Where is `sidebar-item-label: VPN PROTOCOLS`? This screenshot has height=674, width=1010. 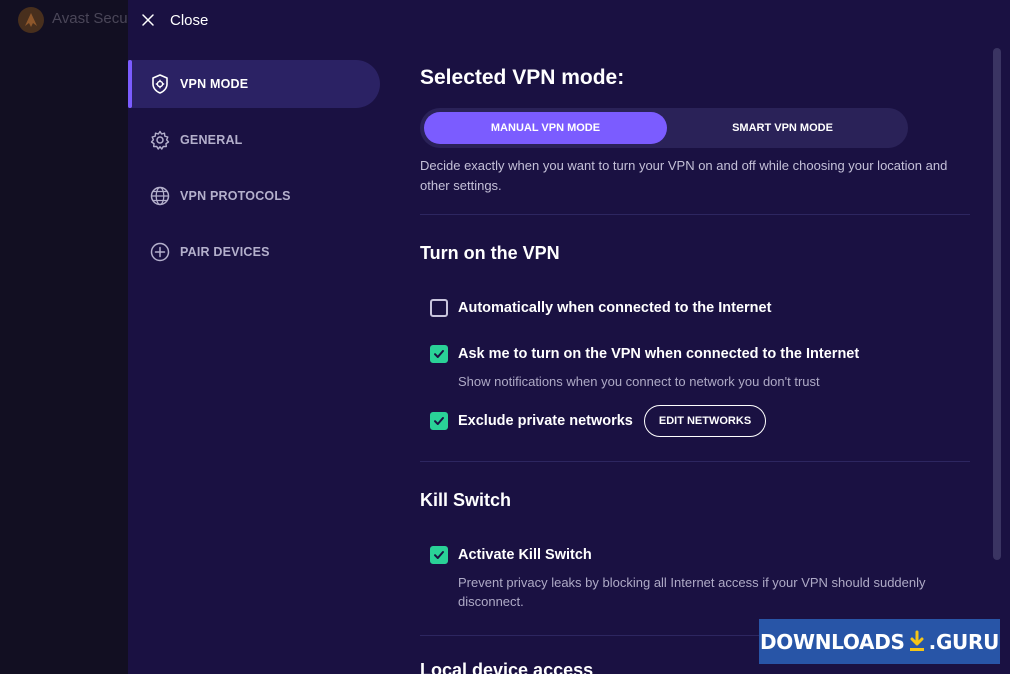
sidebar-item-label: VPN PROTOCOLS is located at coordinates (235, 196).